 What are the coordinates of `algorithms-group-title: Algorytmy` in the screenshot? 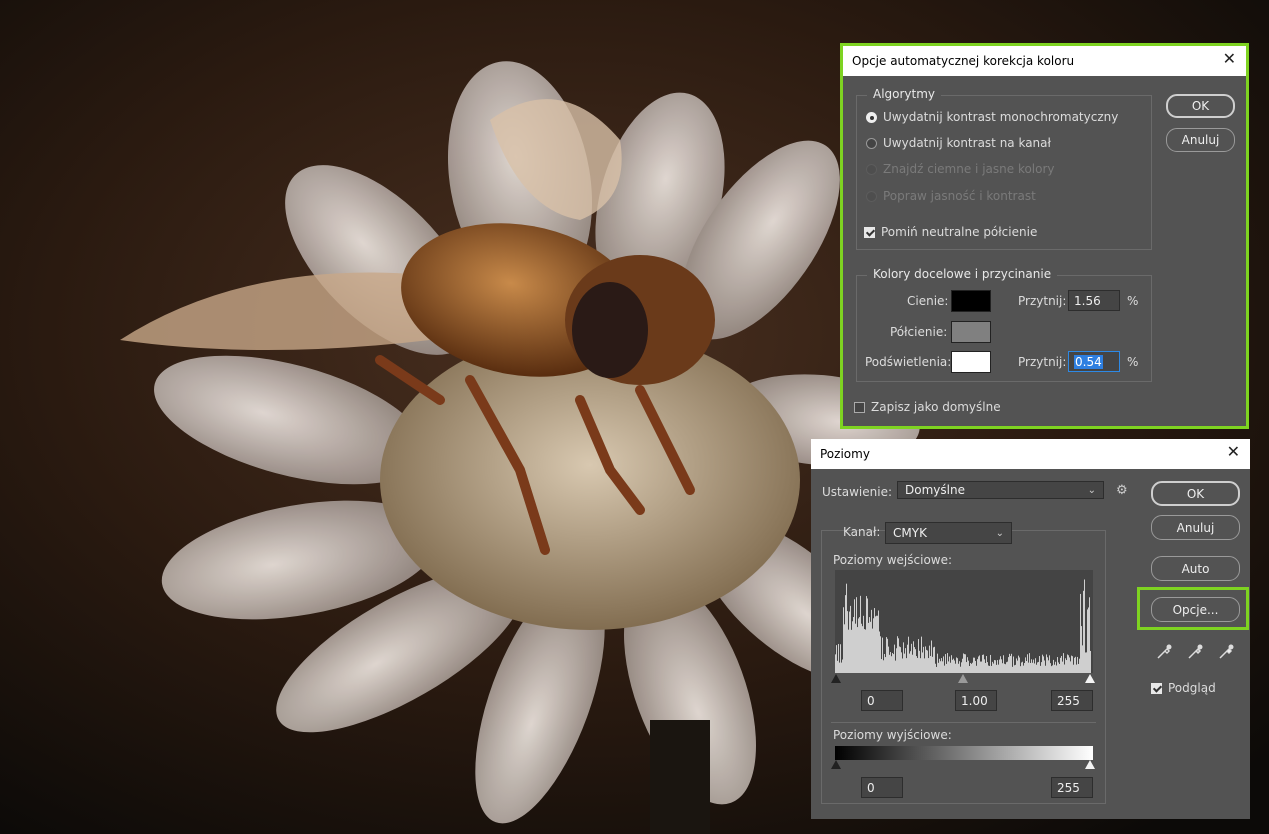 It's located at (904, 94).